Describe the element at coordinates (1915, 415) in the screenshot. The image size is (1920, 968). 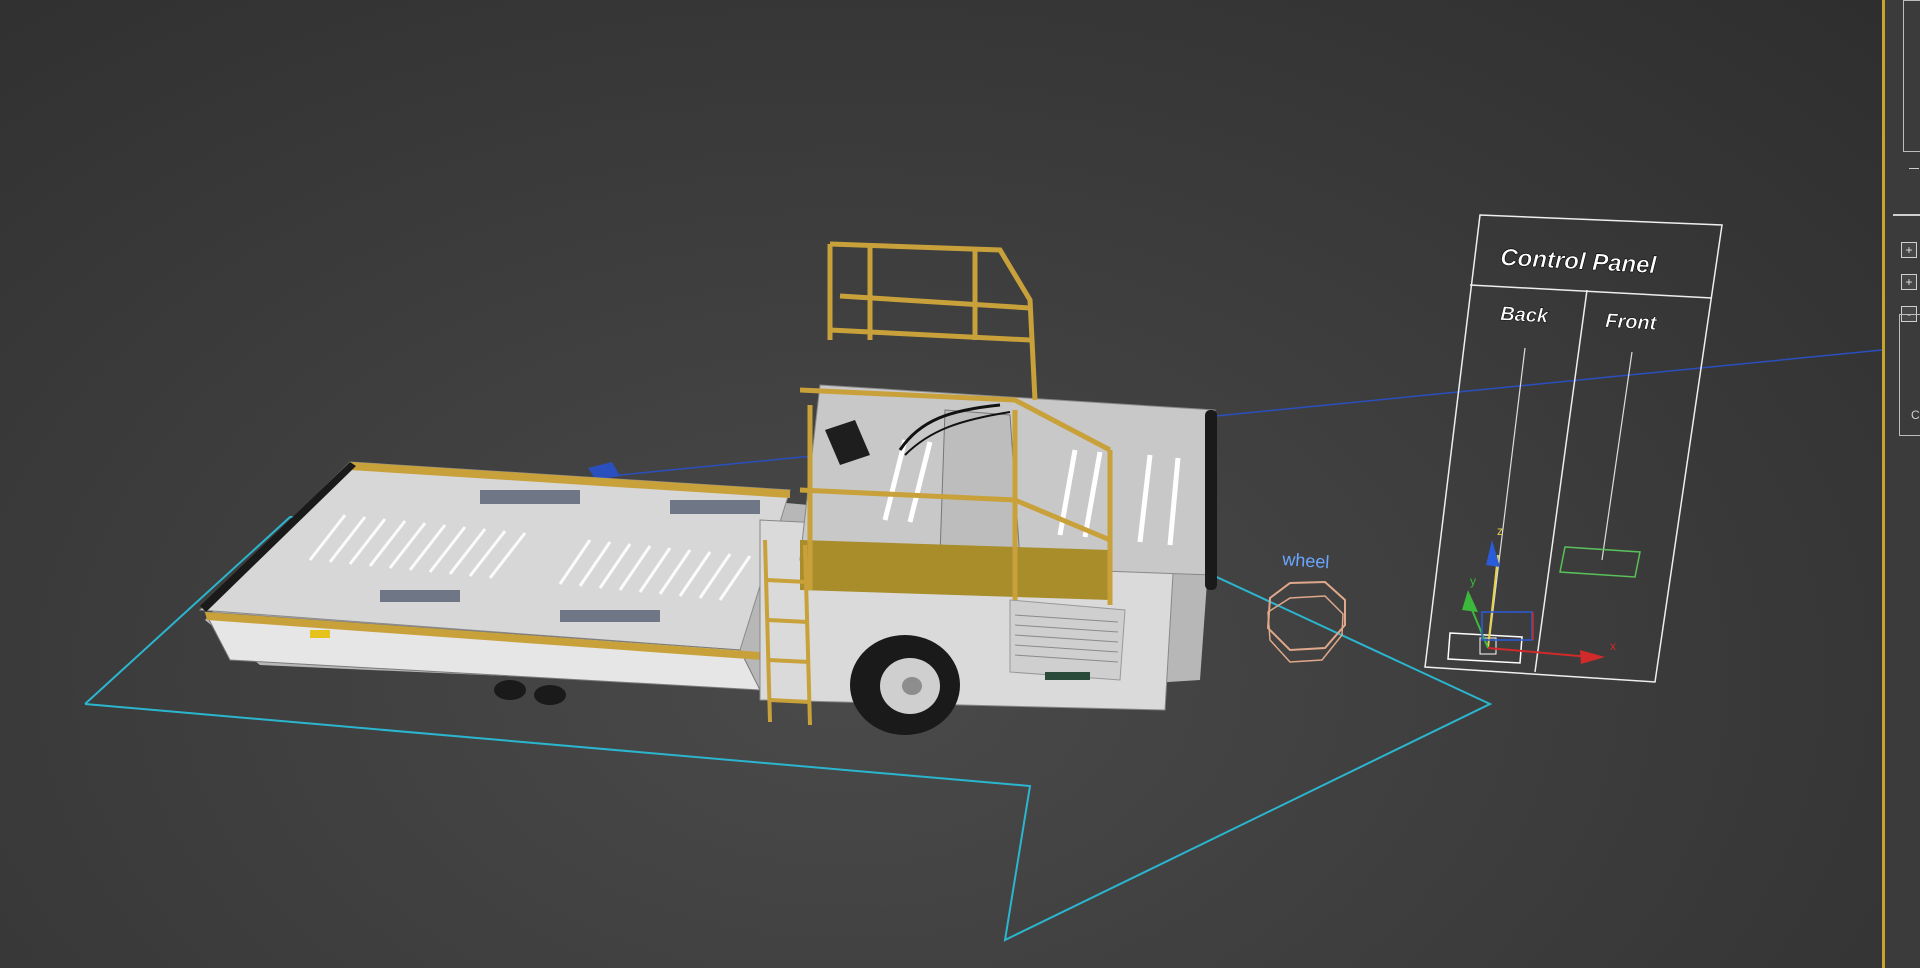
I see `panel-small-text: C` at that location.